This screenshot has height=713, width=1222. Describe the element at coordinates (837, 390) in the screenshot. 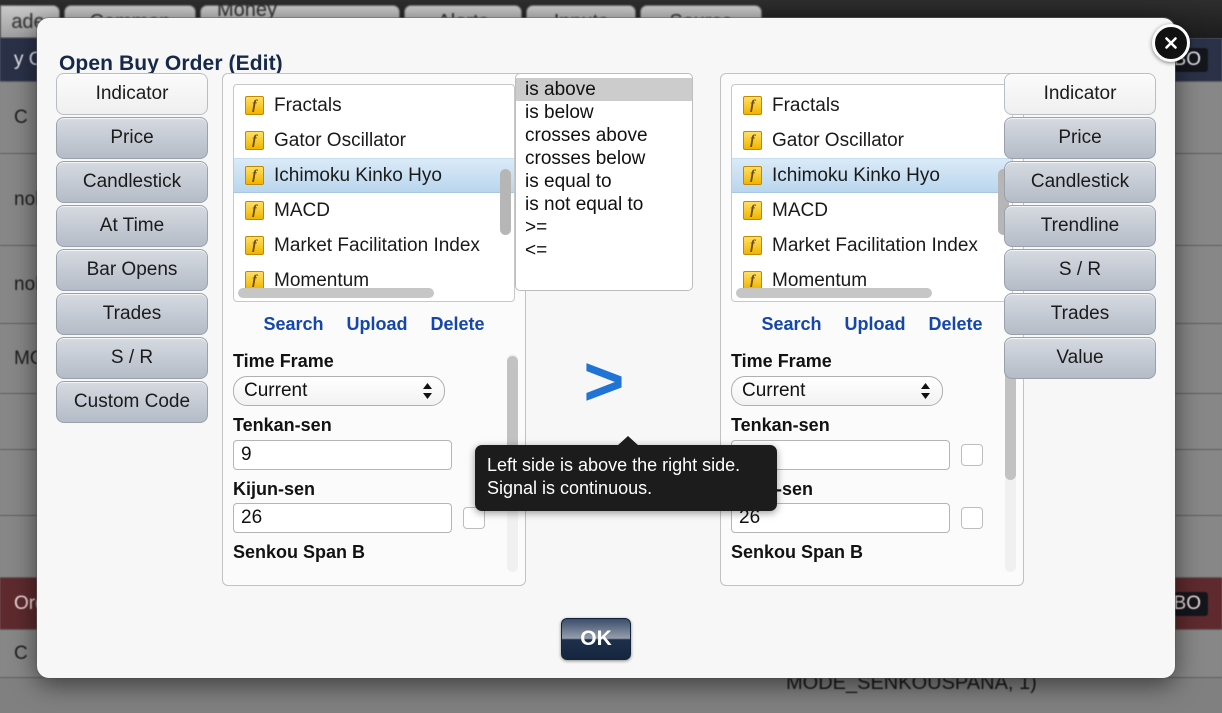

I see `right-timeframe-select: Current` at that location.